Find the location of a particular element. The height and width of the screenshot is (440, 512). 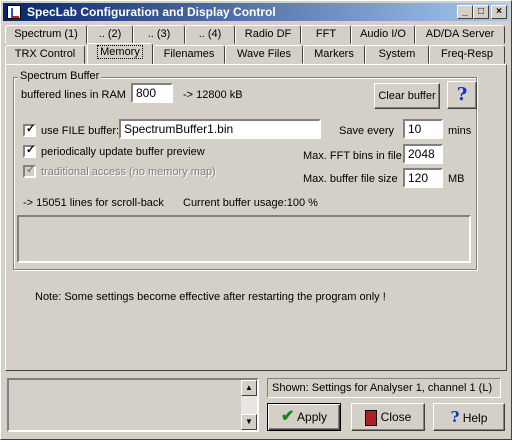

buffered-lines-label: buffered lines in RAM is located at coordinates (73, 95).